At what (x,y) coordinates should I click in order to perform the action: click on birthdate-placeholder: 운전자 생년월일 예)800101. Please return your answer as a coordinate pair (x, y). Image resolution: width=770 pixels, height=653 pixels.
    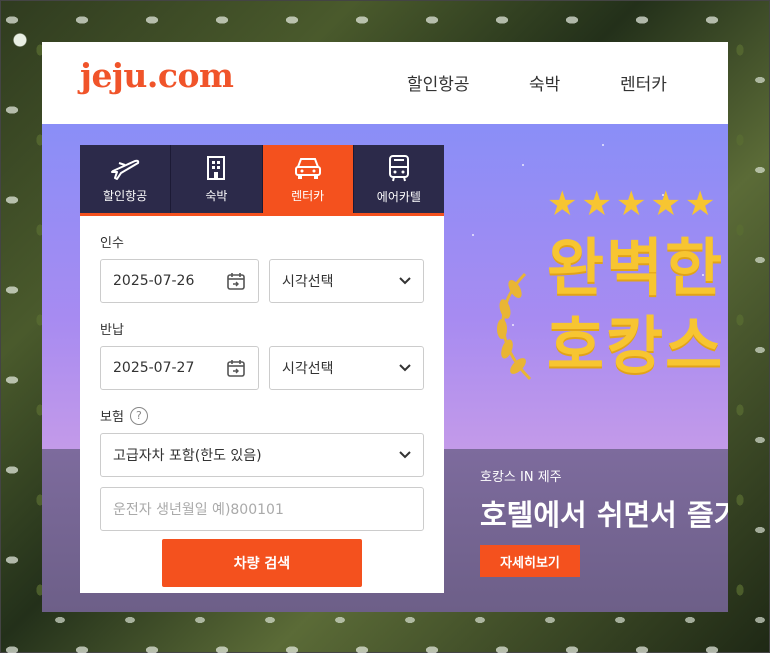
    Looking at the image, I should click on (198, 510).